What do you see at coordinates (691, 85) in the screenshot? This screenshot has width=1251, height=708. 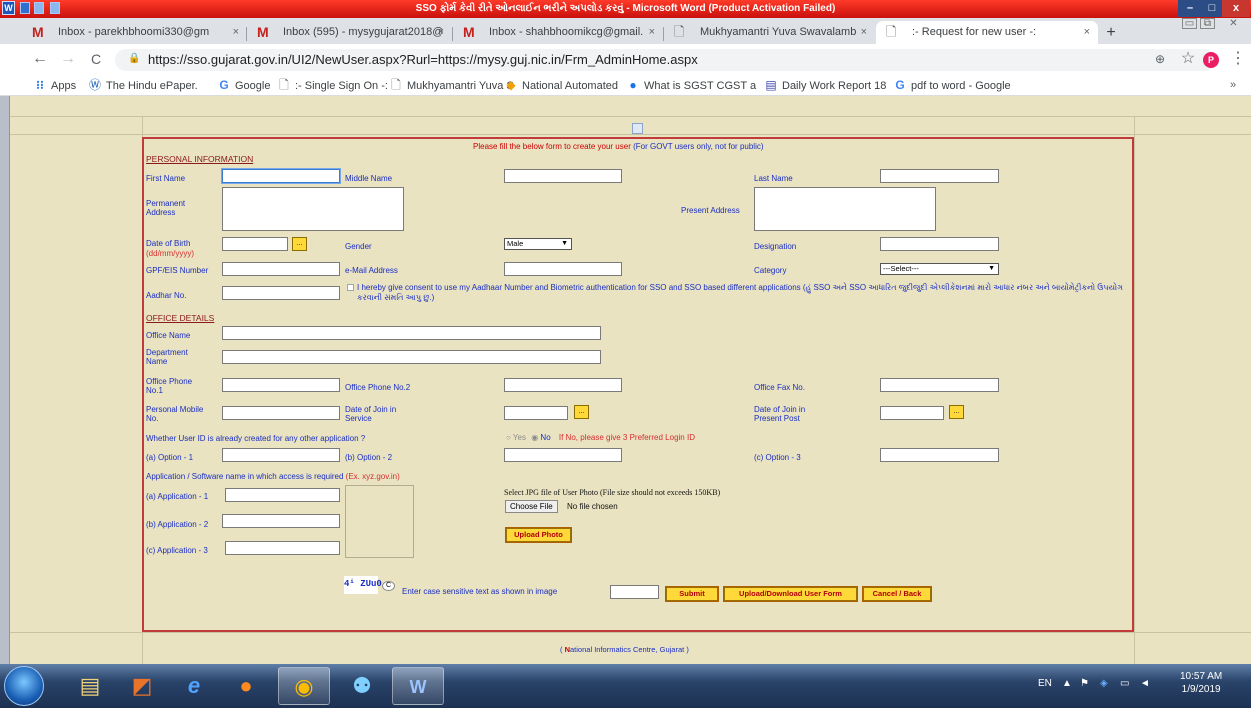 I see `bookmark-sgst: ● What is SGST CGST a` at bounding box center [691, 85].